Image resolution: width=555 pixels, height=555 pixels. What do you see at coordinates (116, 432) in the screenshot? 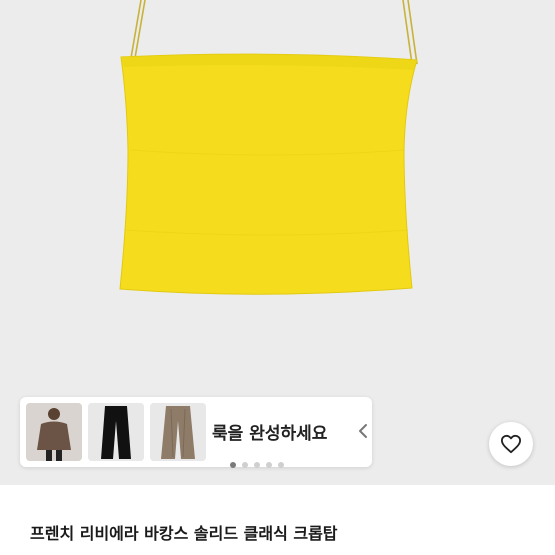
I see `black-trousers-thumbnail` at bounding box center [116, 432].